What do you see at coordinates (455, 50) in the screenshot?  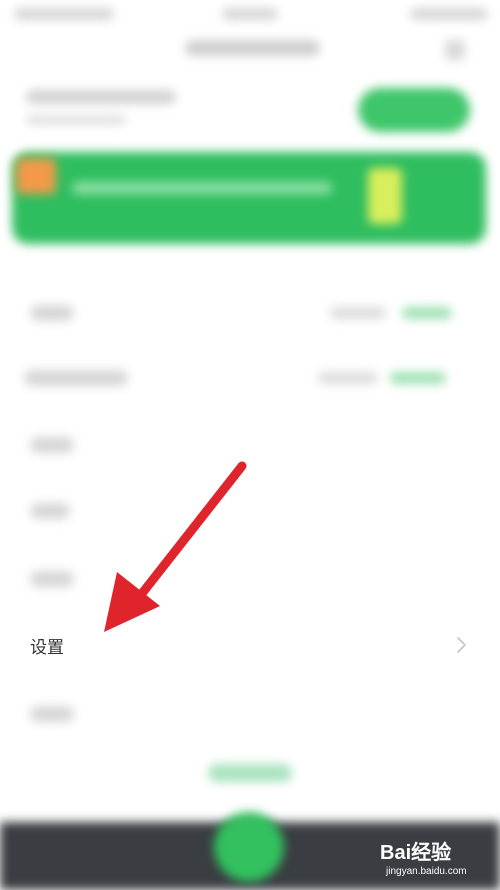 I see `more-icon` at bounding box center [455, 50].